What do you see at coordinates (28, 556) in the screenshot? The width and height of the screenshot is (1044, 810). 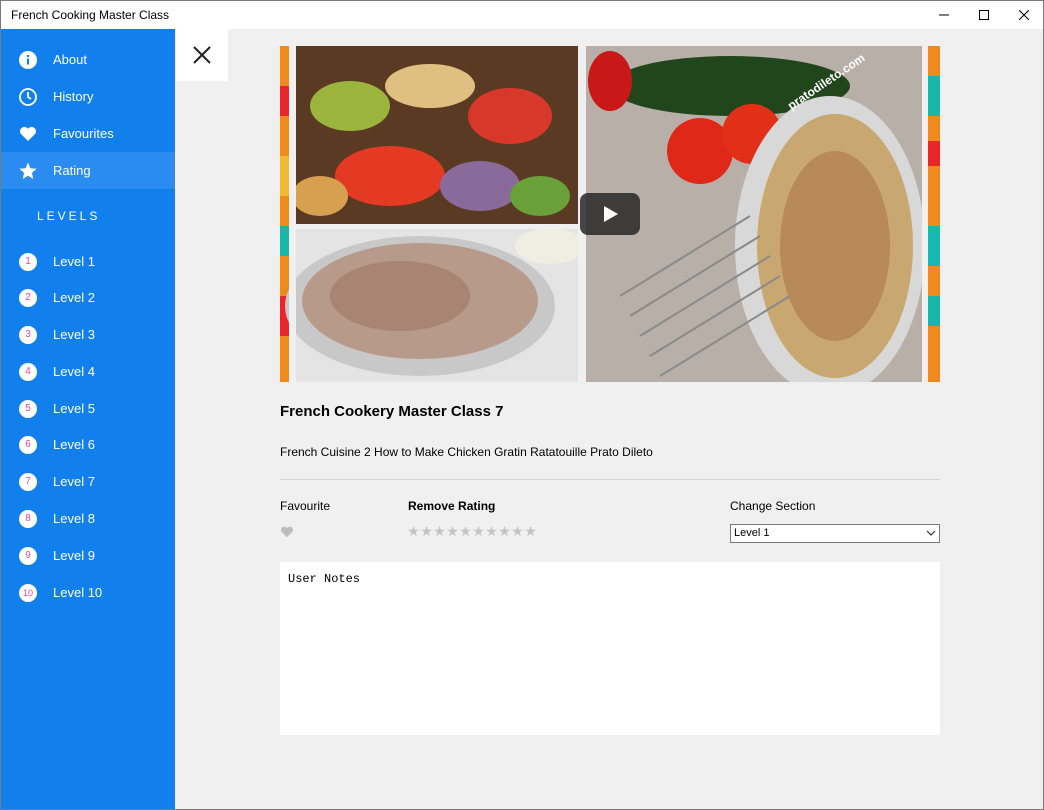 I see `level-badge: 9` at bounding box center [28, 556].